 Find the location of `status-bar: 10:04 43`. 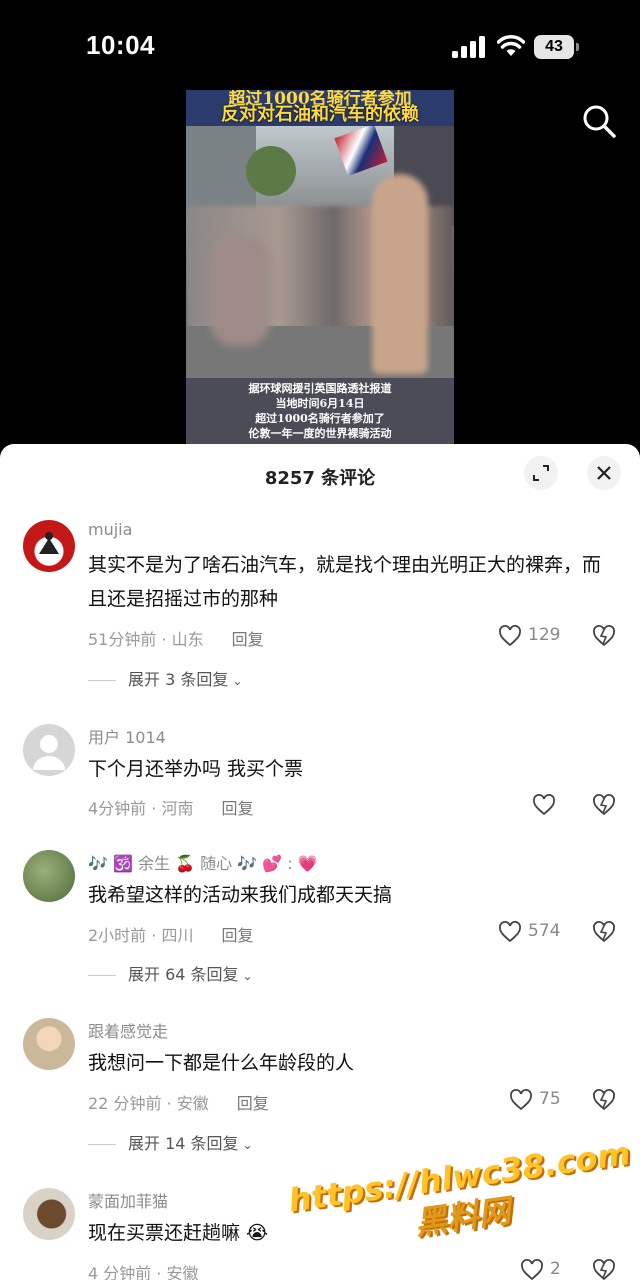

status-bar: 10:04 43 is located at coordinates (320, 45).